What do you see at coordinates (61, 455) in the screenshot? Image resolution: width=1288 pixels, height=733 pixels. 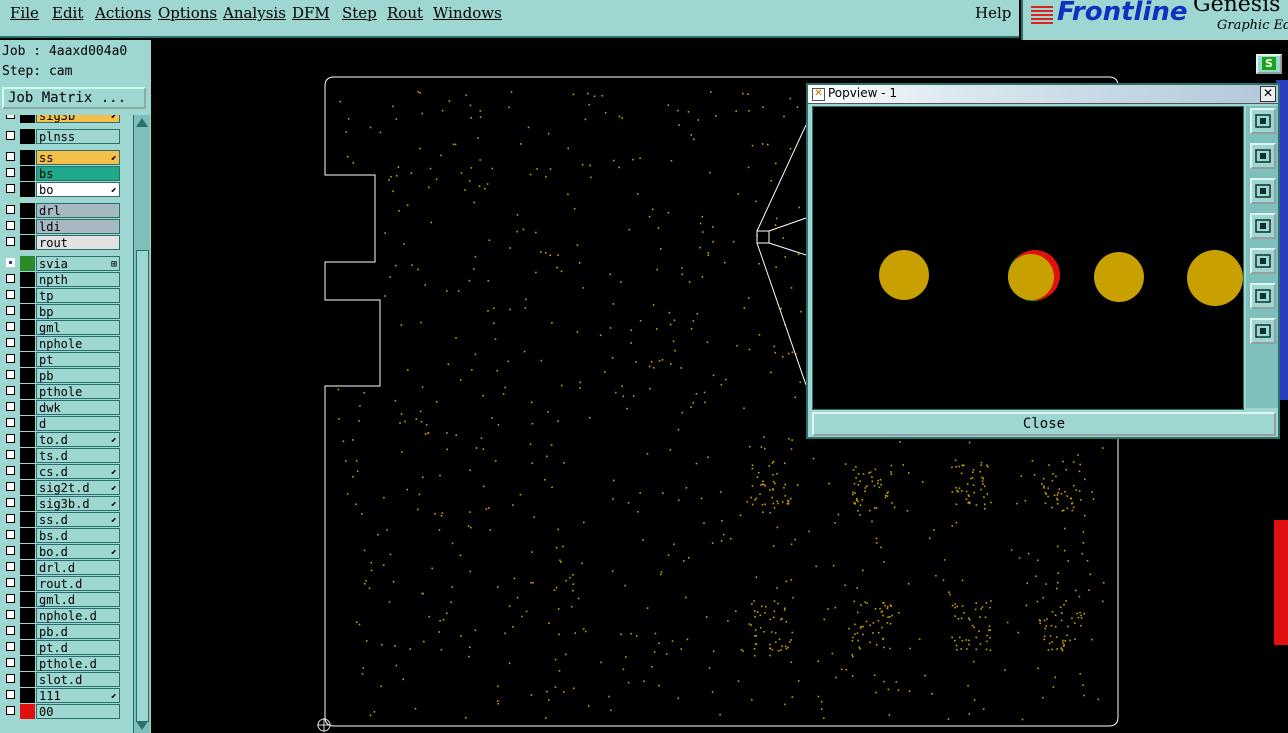 I see `layer-row: ts.d` at bounding box center [61, 455].